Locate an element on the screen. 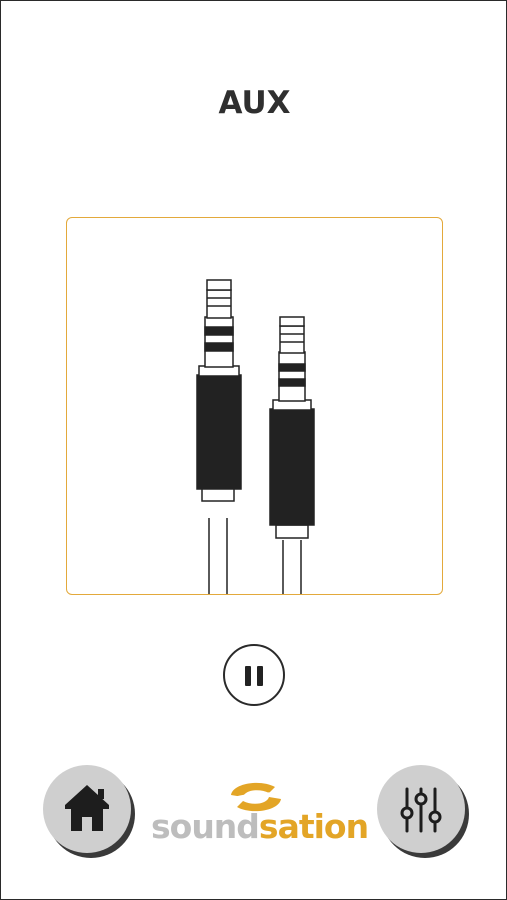 This screenshot has width=507, height=900. brand-wordmark: soundsation is located at coordinates (260, 826).